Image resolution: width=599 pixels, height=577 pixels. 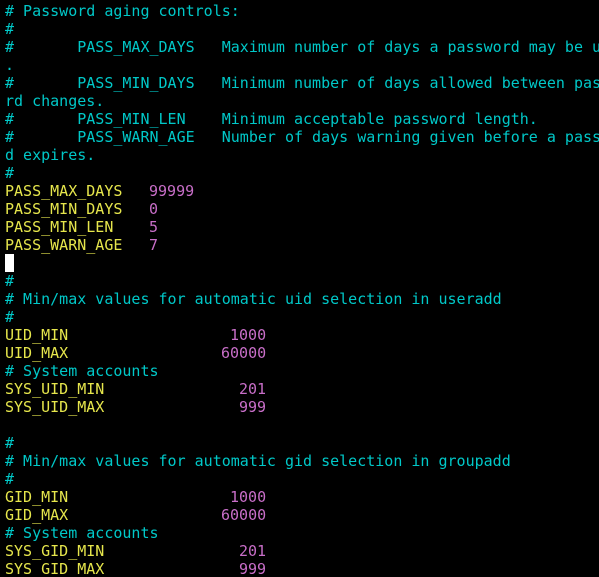 What do you see at coordinates (248, 497) in the screenshot?
I see `config-value-gid-min: 1000` at bounding box center [248, 497].